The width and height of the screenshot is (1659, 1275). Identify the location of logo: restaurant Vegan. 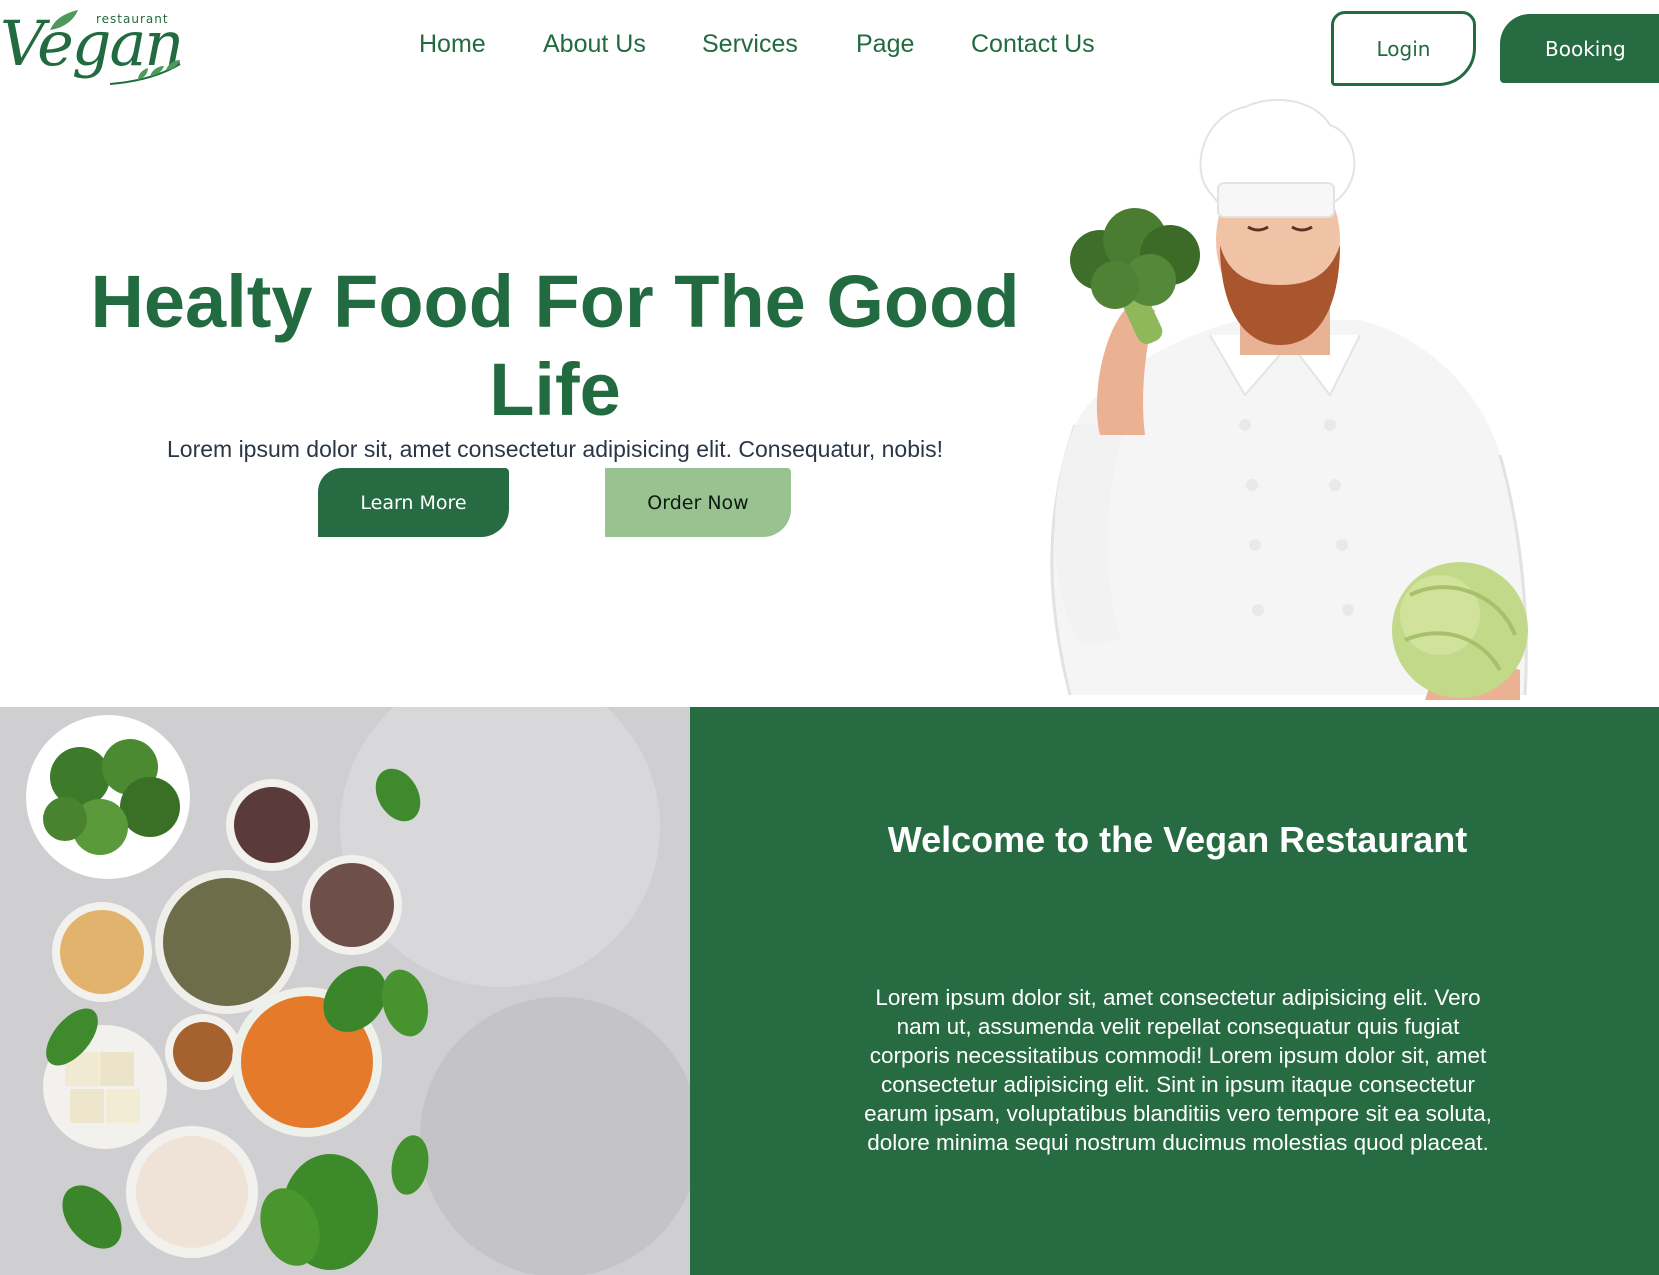
(95, 47).